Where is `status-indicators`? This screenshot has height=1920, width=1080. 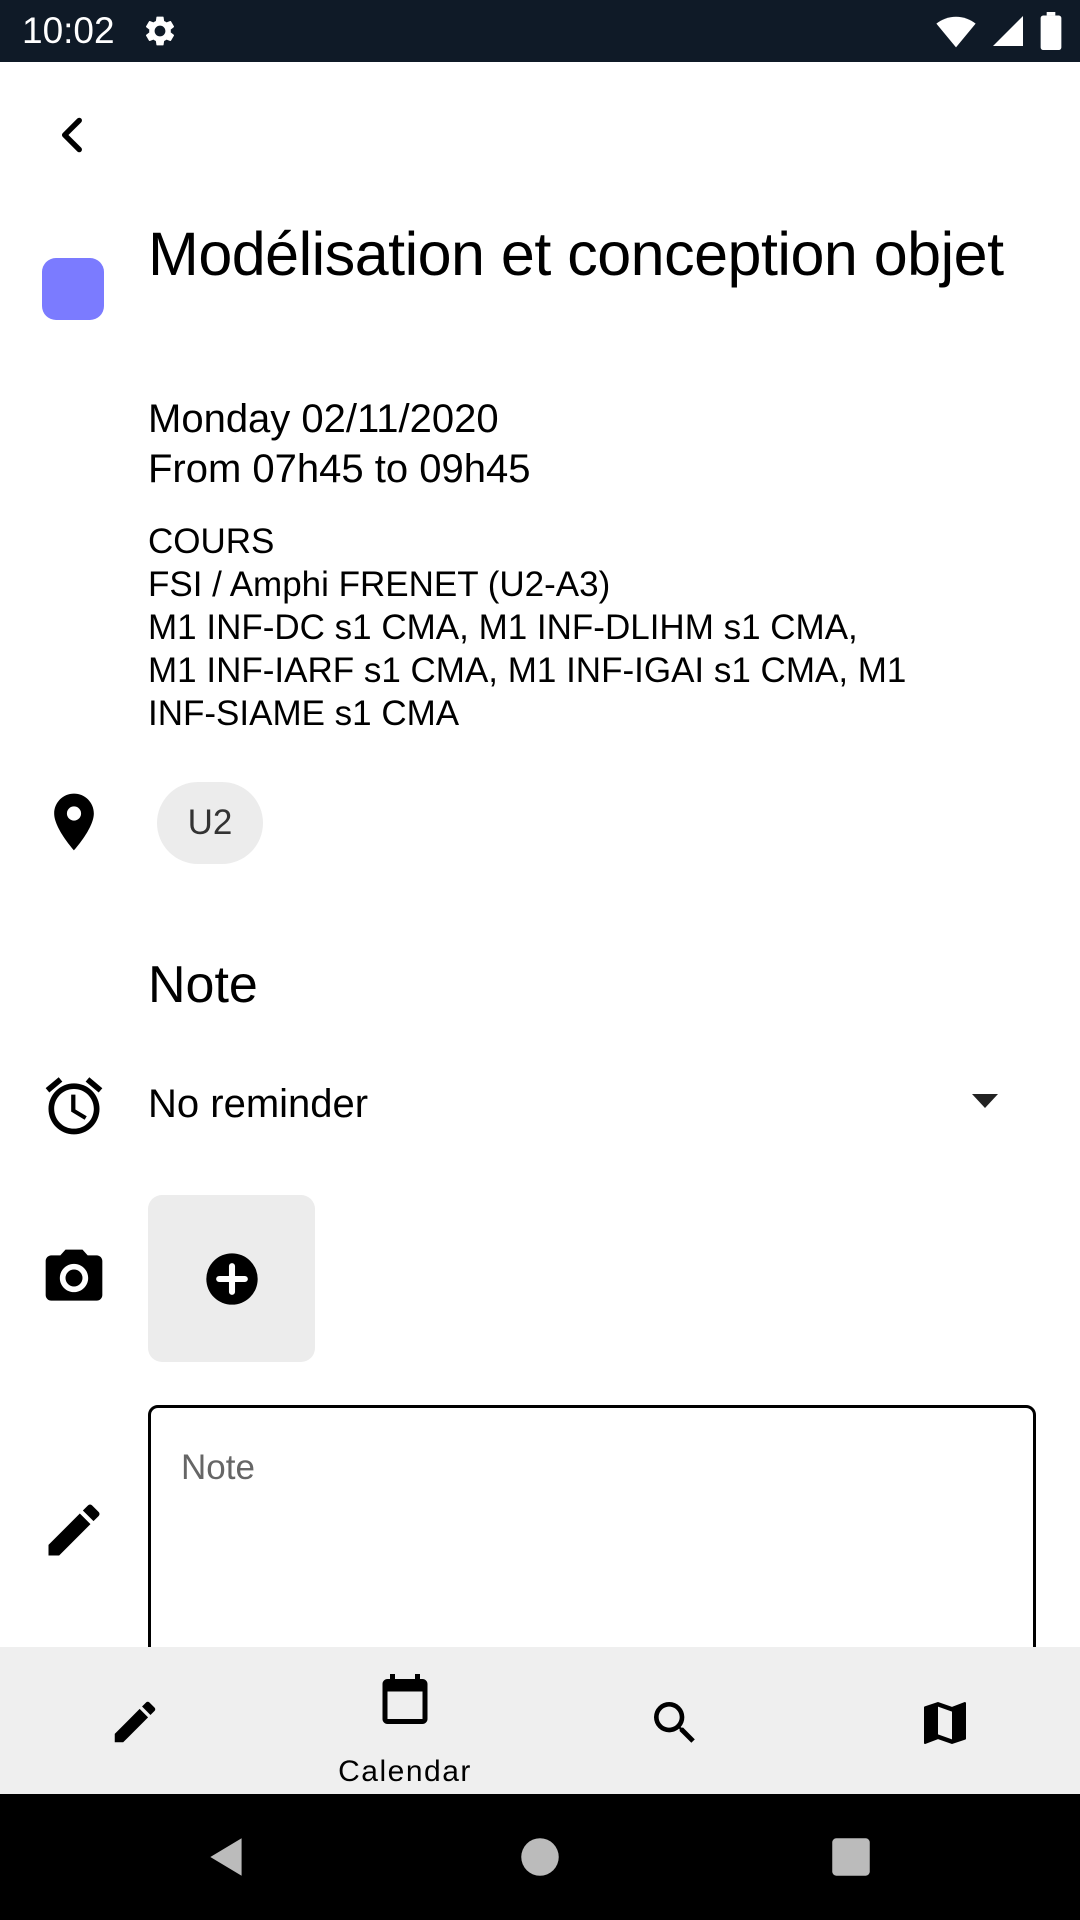 status-indicators is located at coordinates (999, 31).